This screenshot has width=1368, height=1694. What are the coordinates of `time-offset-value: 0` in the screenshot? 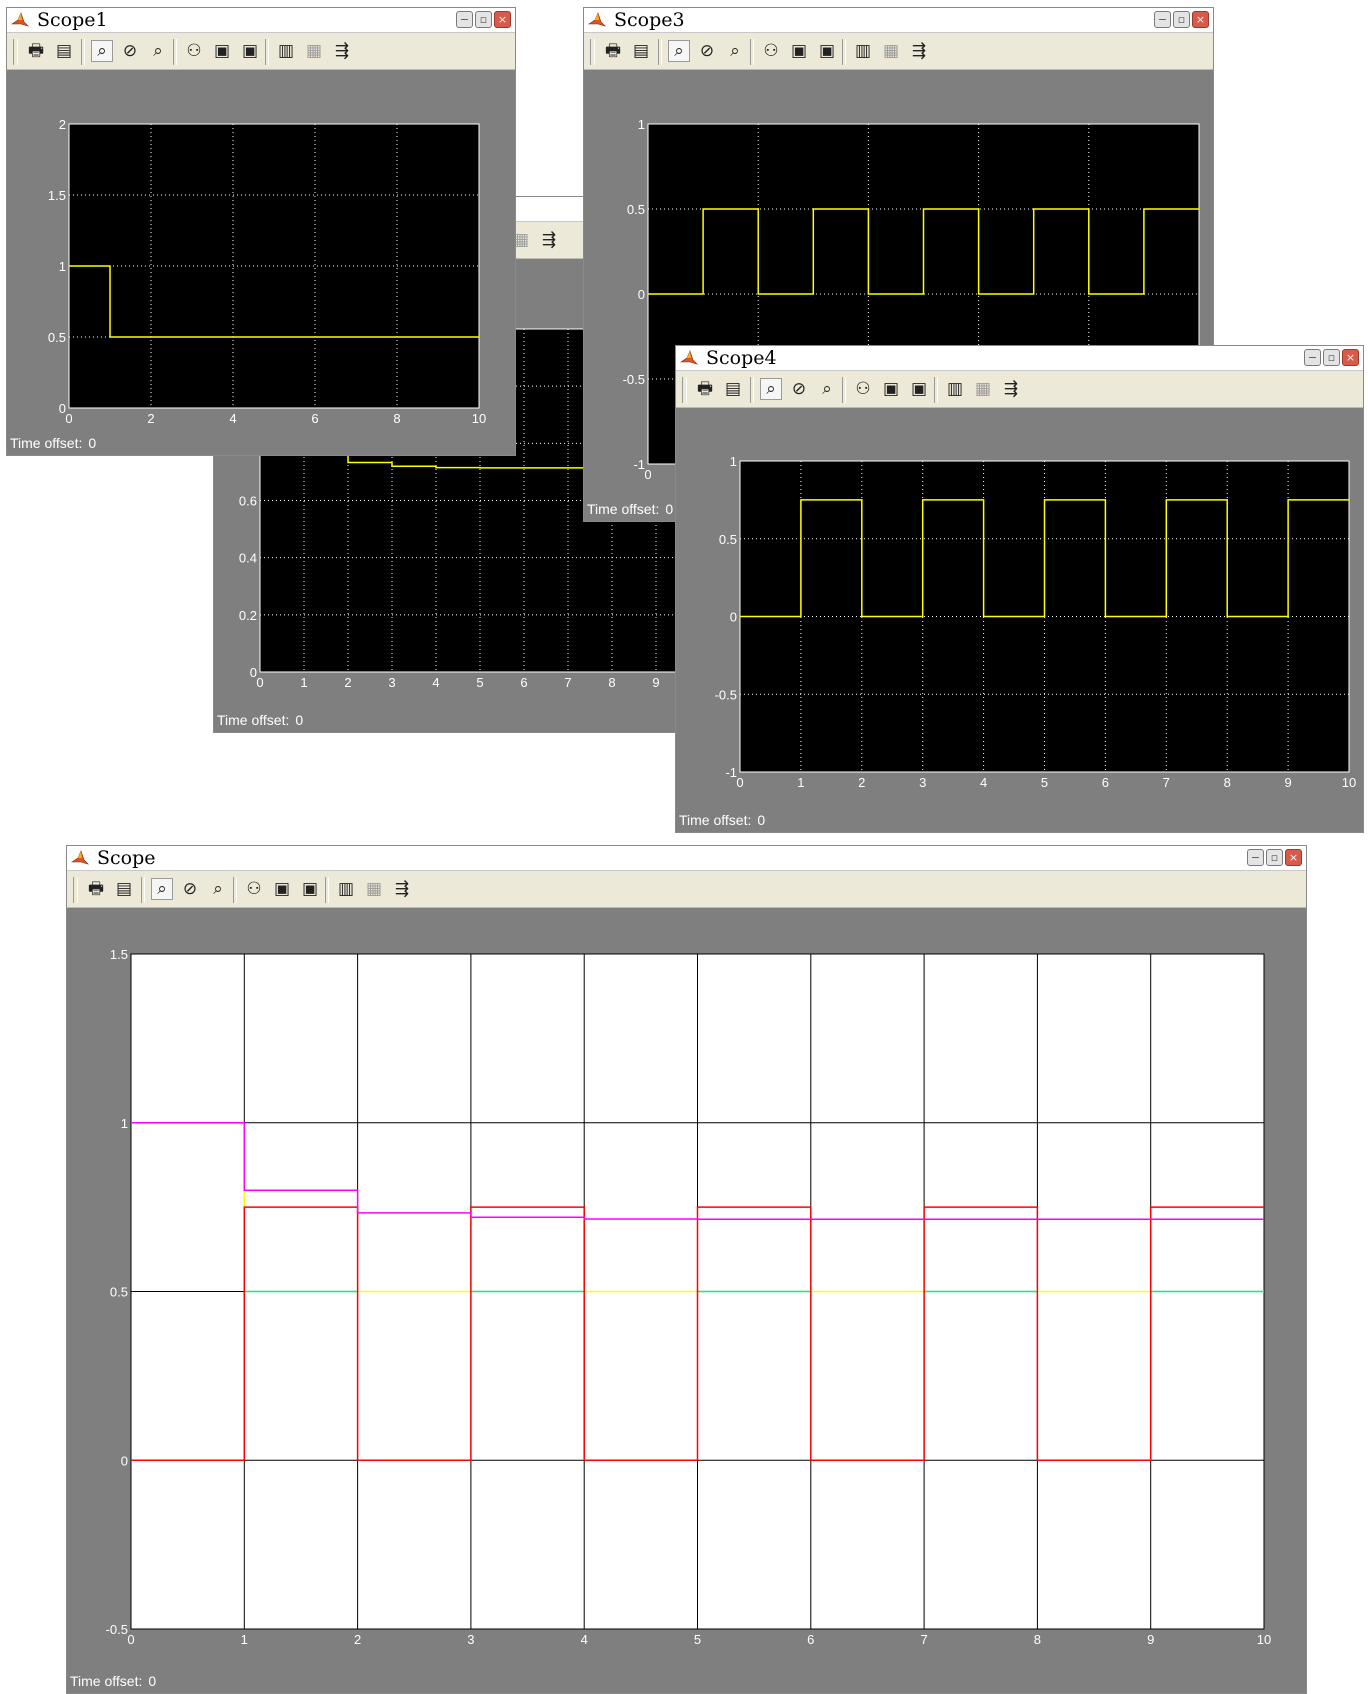 It's located at (761, 820).